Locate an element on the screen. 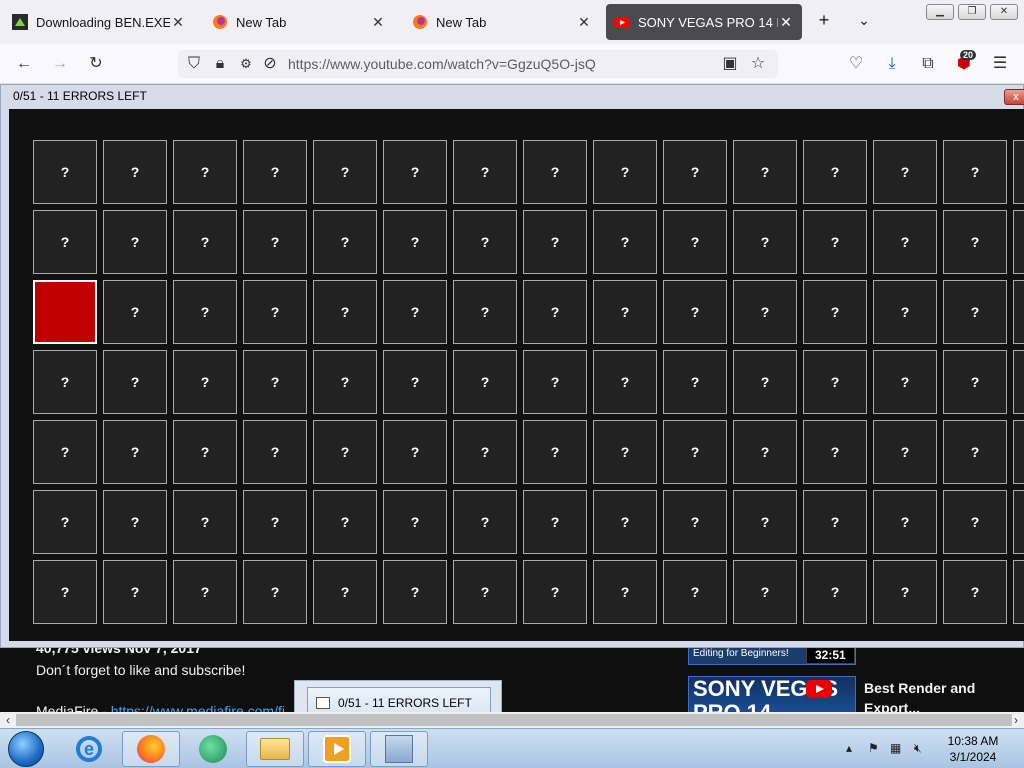  shield-icon: ⛉ is located at coordinates (194, 64).